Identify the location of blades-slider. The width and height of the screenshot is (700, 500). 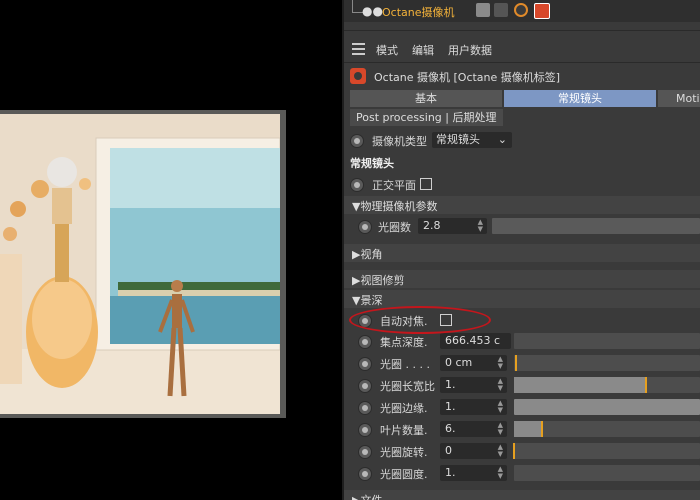
(607, 429).